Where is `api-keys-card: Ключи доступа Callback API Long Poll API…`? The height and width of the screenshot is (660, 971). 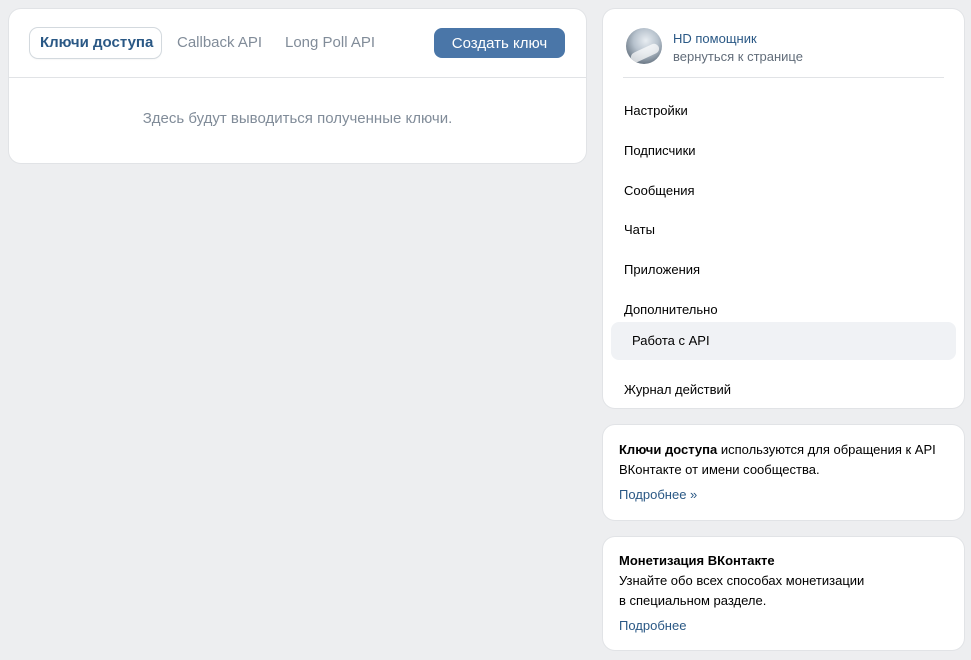
api-keys-card: Ключи доступа Callback API Long Poll API… is located at coordinates (297, 86).